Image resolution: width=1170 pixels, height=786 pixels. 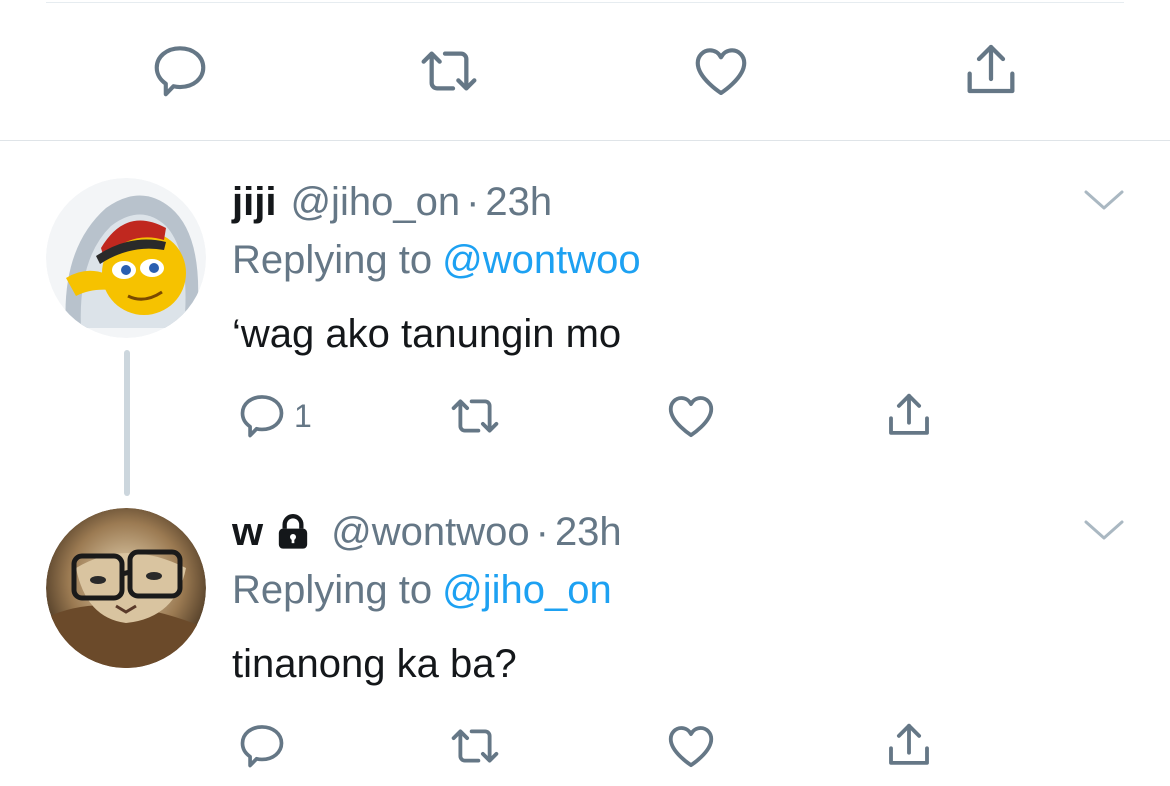 I want to click on tweet-1-header: jiji @jiho_on · 23h, so click(x=392, y=202).